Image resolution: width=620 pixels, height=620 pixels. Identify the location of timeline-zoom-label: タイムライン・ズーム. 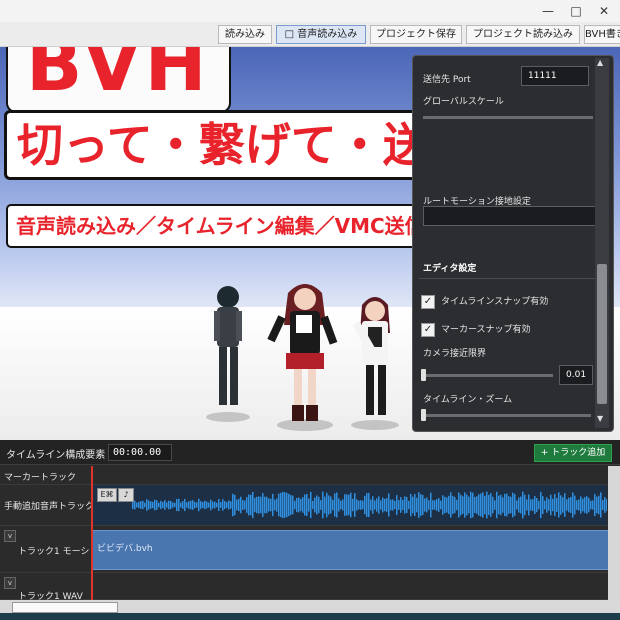
(468, 400).